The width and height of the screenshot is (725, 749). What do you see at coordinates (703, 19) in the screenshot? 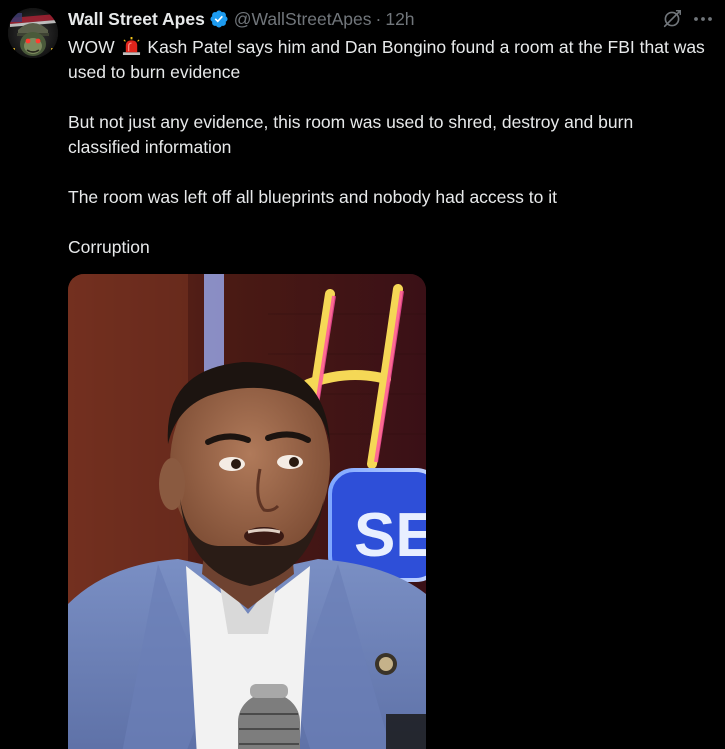
I see `more-options-icon` at bounding box center [703, 19].